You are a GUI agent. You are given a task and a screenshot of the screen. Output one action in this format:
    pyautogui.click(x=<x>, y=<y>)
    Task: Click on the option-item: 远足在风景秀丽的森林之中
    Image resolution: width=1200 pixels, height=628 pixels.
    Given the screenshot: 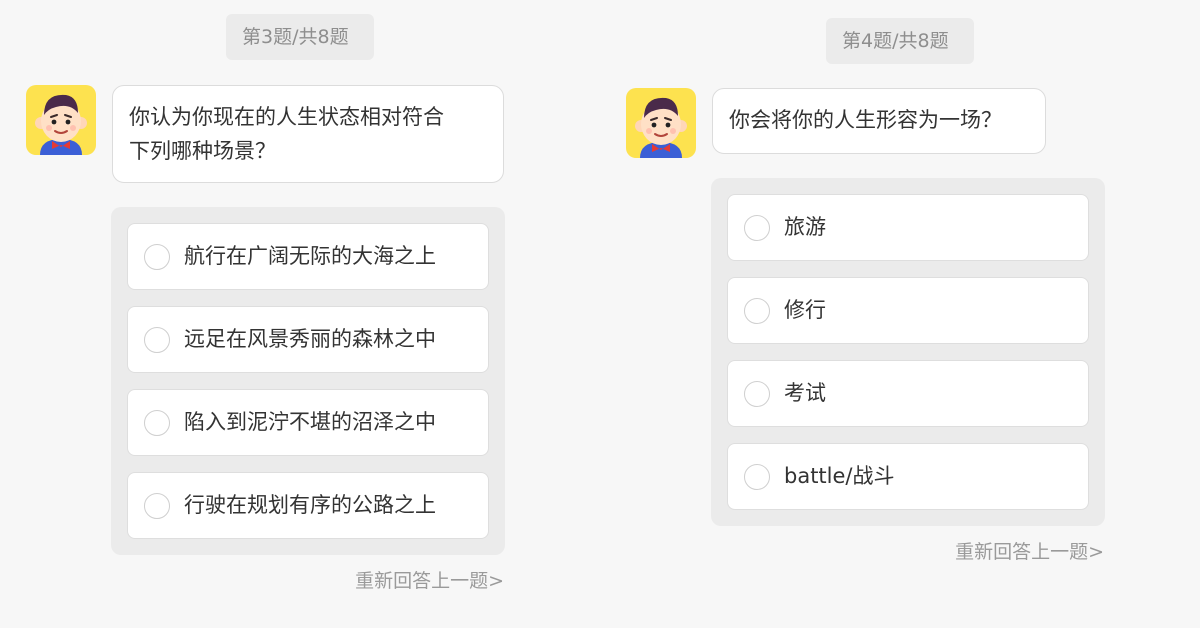 What is the action you would take?
    pyautogui.click(x=308, y=339)
    